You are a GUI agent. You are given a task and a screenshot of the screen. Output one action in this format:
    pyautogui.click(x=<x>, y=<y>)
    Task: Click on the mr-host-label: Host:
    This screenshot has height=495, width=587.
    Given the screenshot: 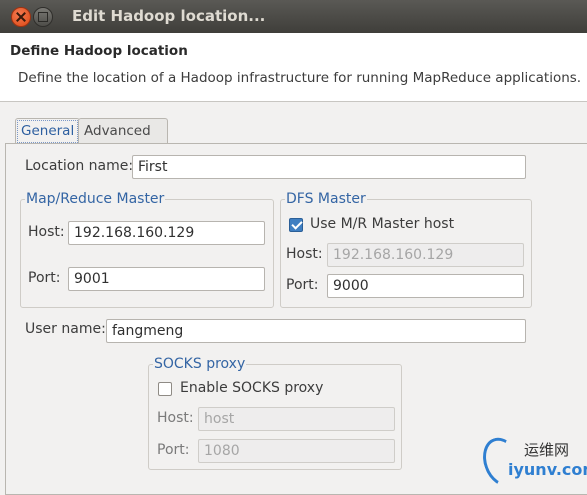 What is the action you would take?
    pyautogui.click(x=46, y=232)
    